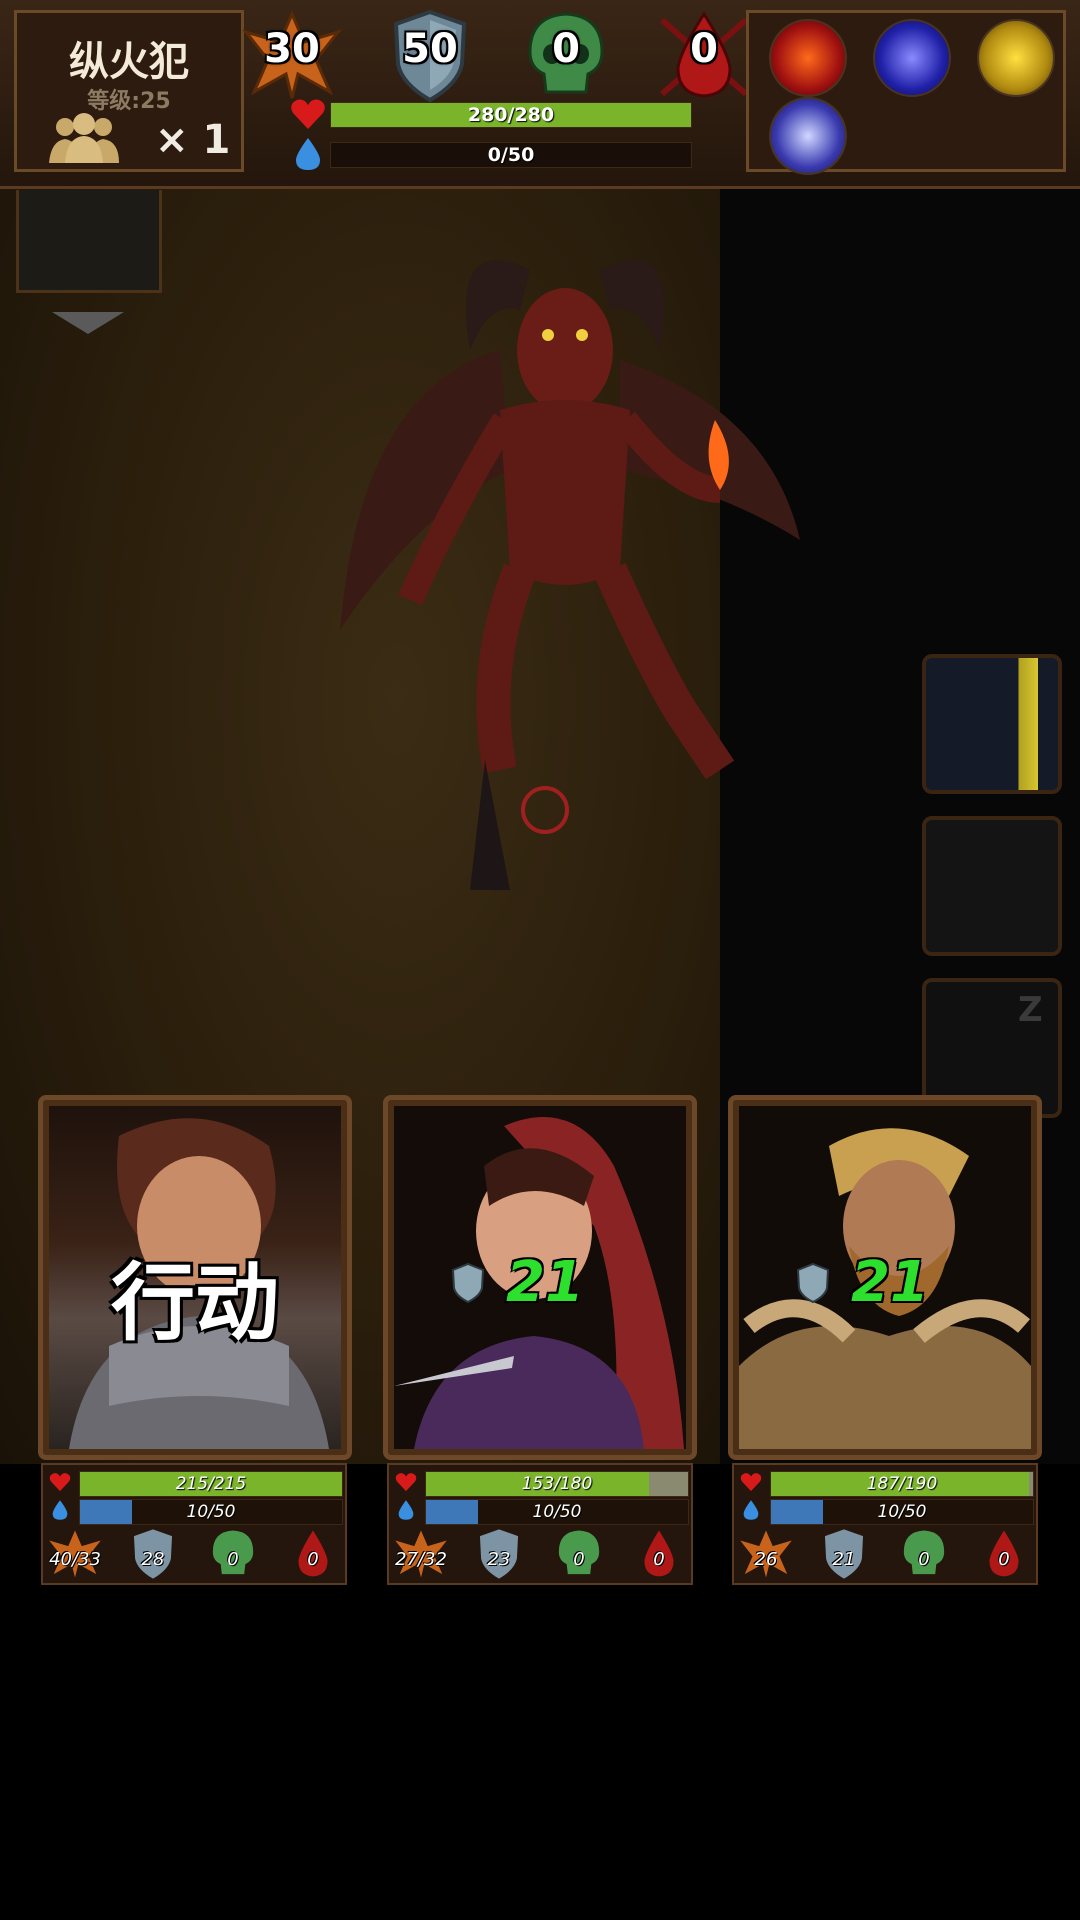 This screenshot has width=1080, height=1920. I want to click on barbarian-bleed-stat: 0, so click(1004, 1554).